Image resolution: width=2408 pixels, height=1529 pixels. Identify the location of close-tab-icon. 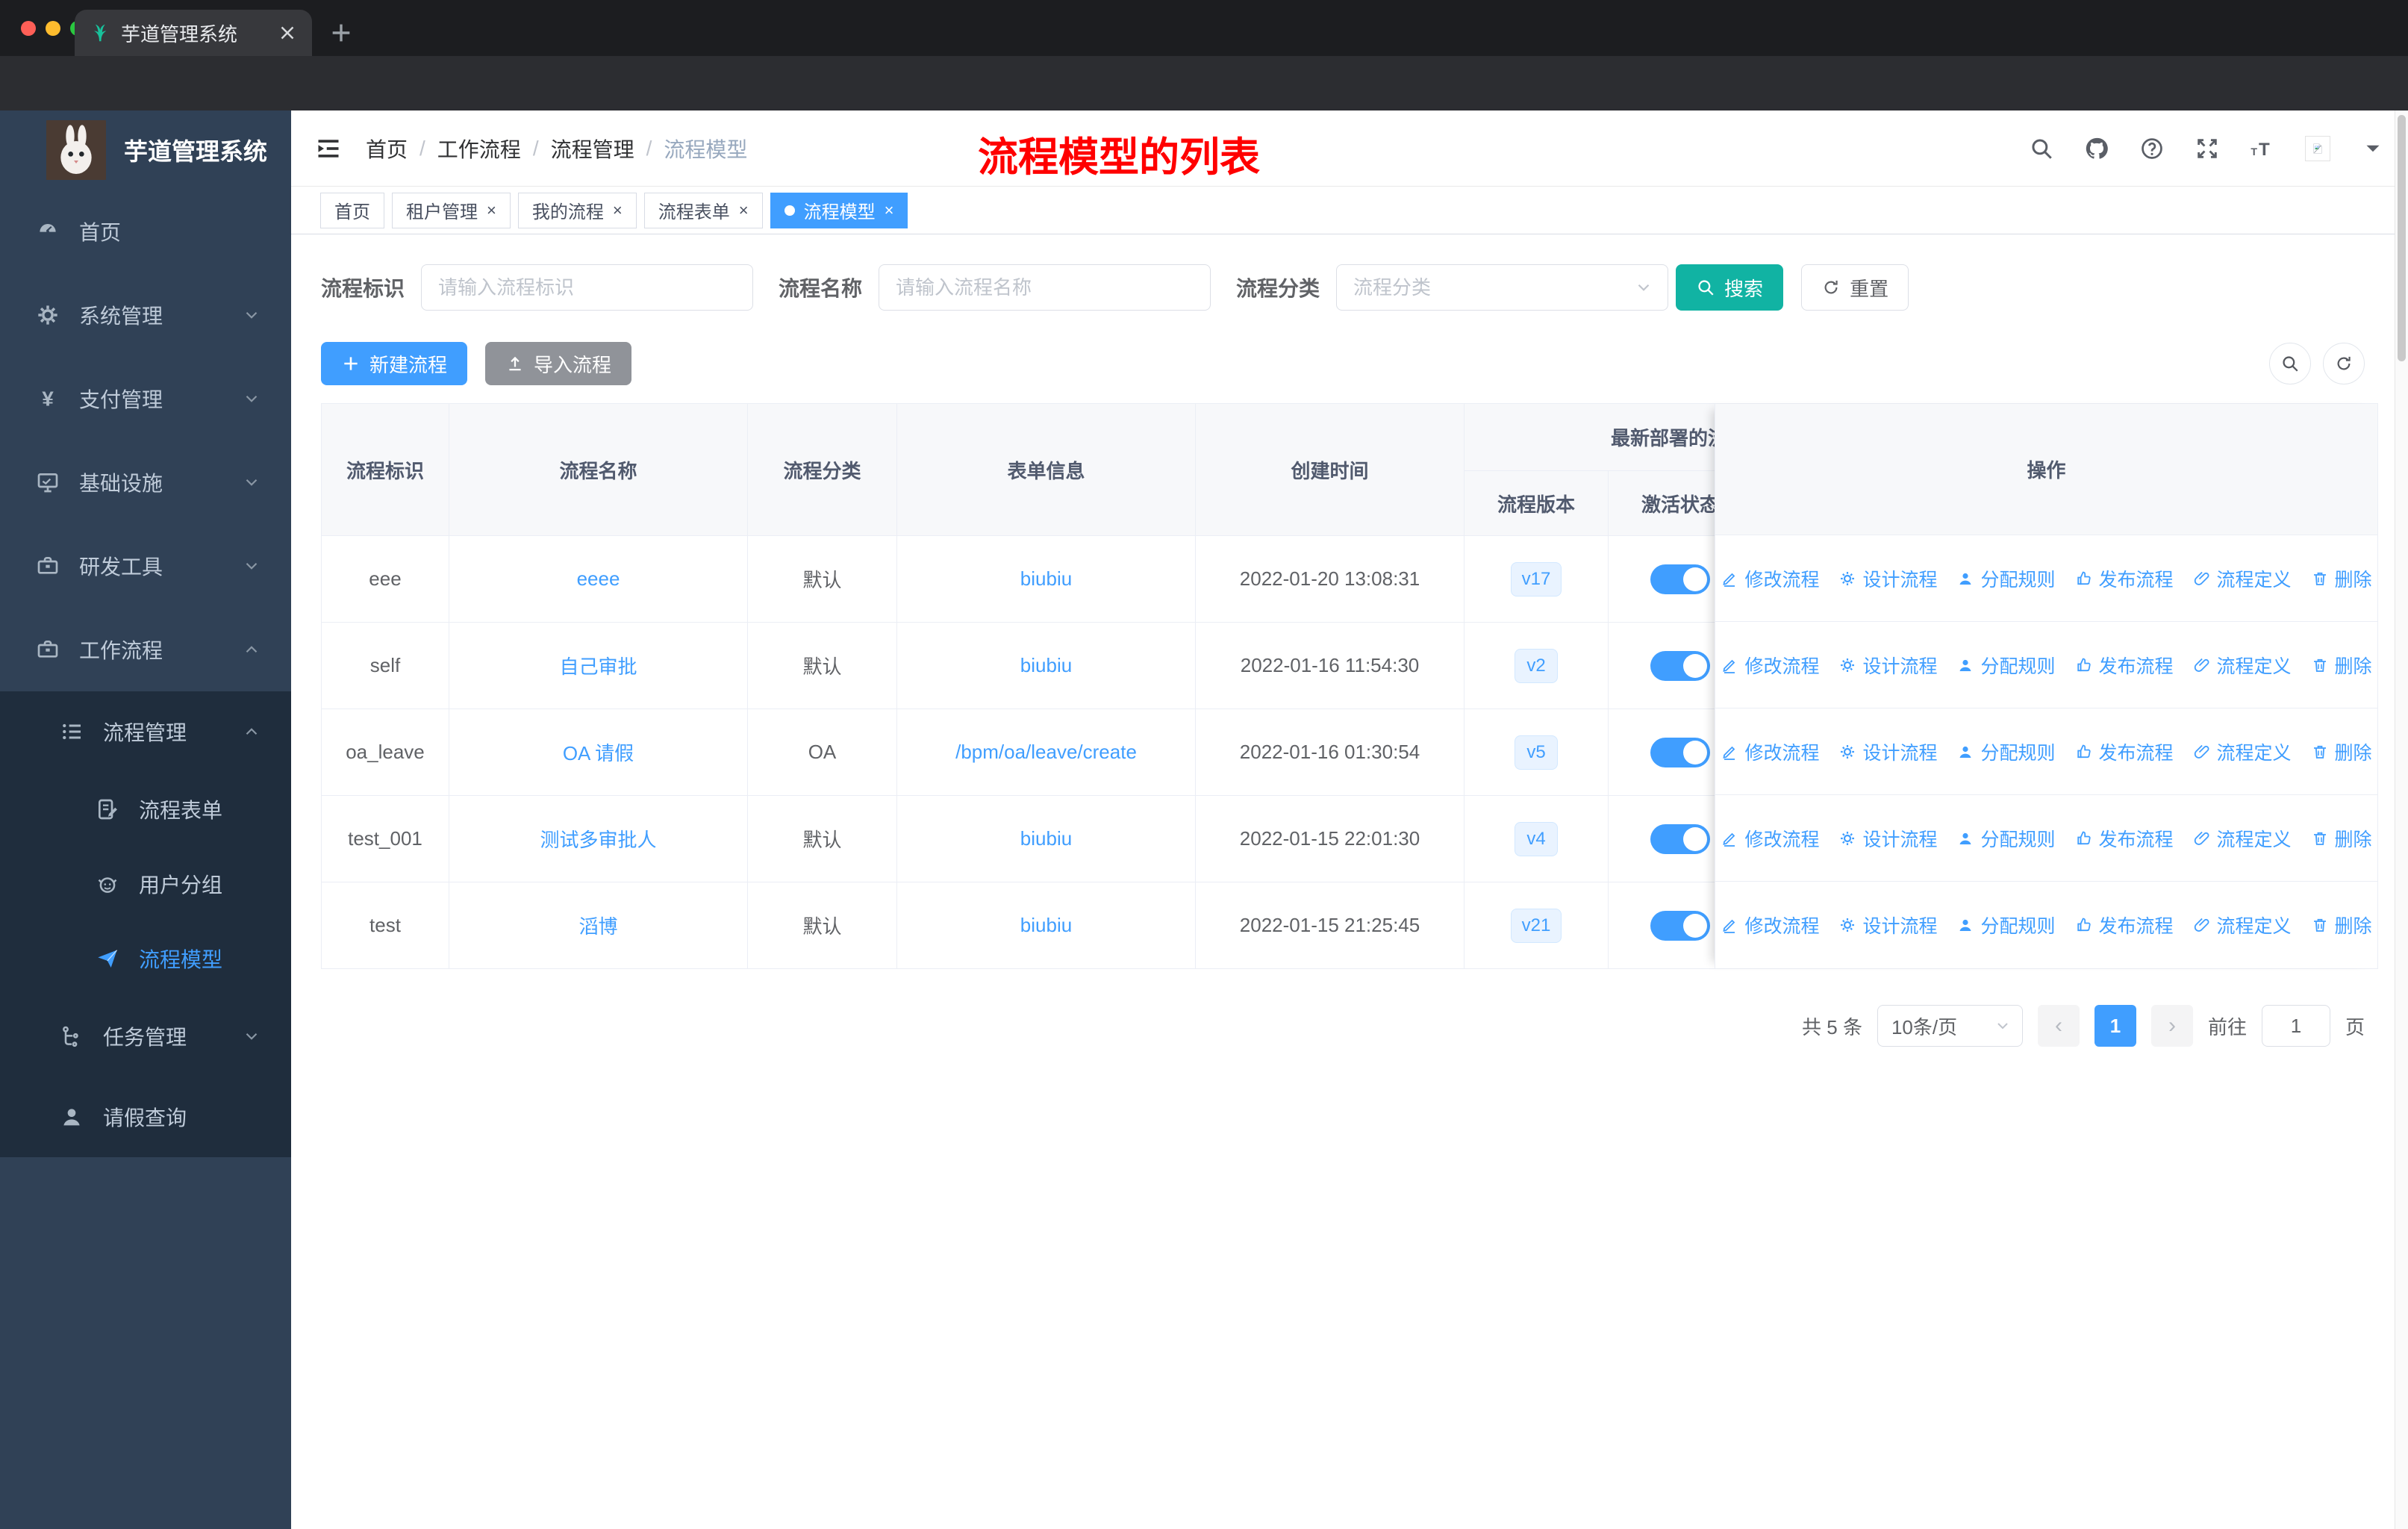
(287, 33).